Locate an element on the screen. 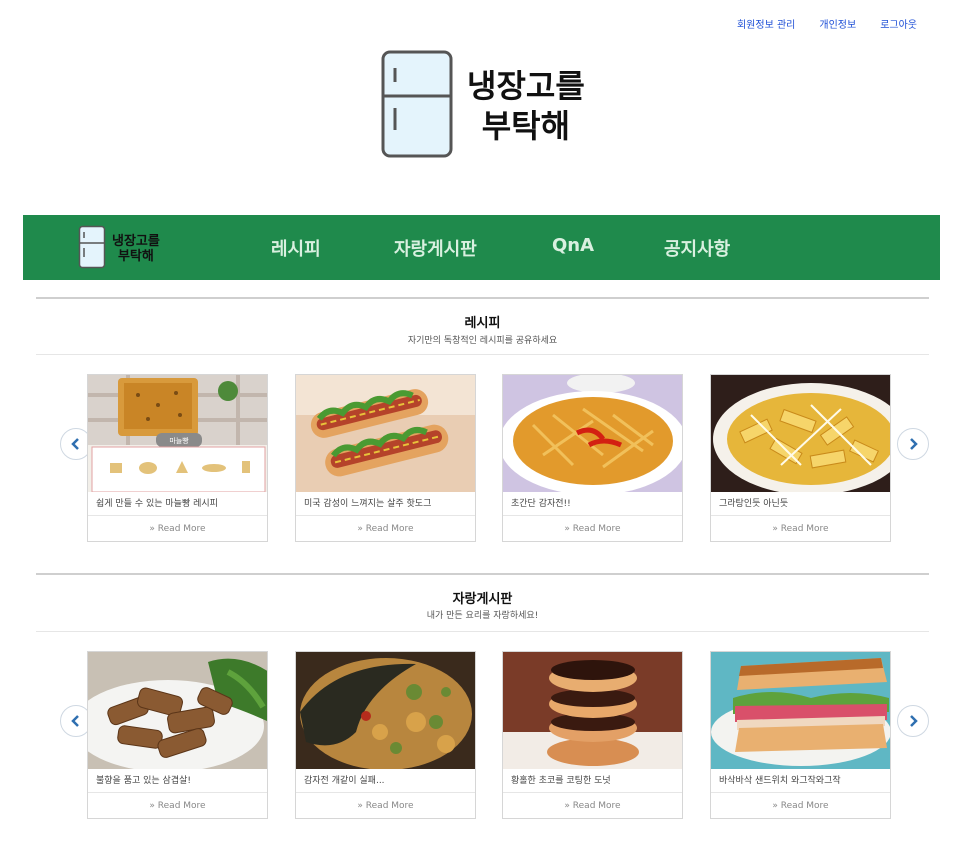  nav-logo-text: 냉장고를 부탁해 is located at coordinates (136, 249).